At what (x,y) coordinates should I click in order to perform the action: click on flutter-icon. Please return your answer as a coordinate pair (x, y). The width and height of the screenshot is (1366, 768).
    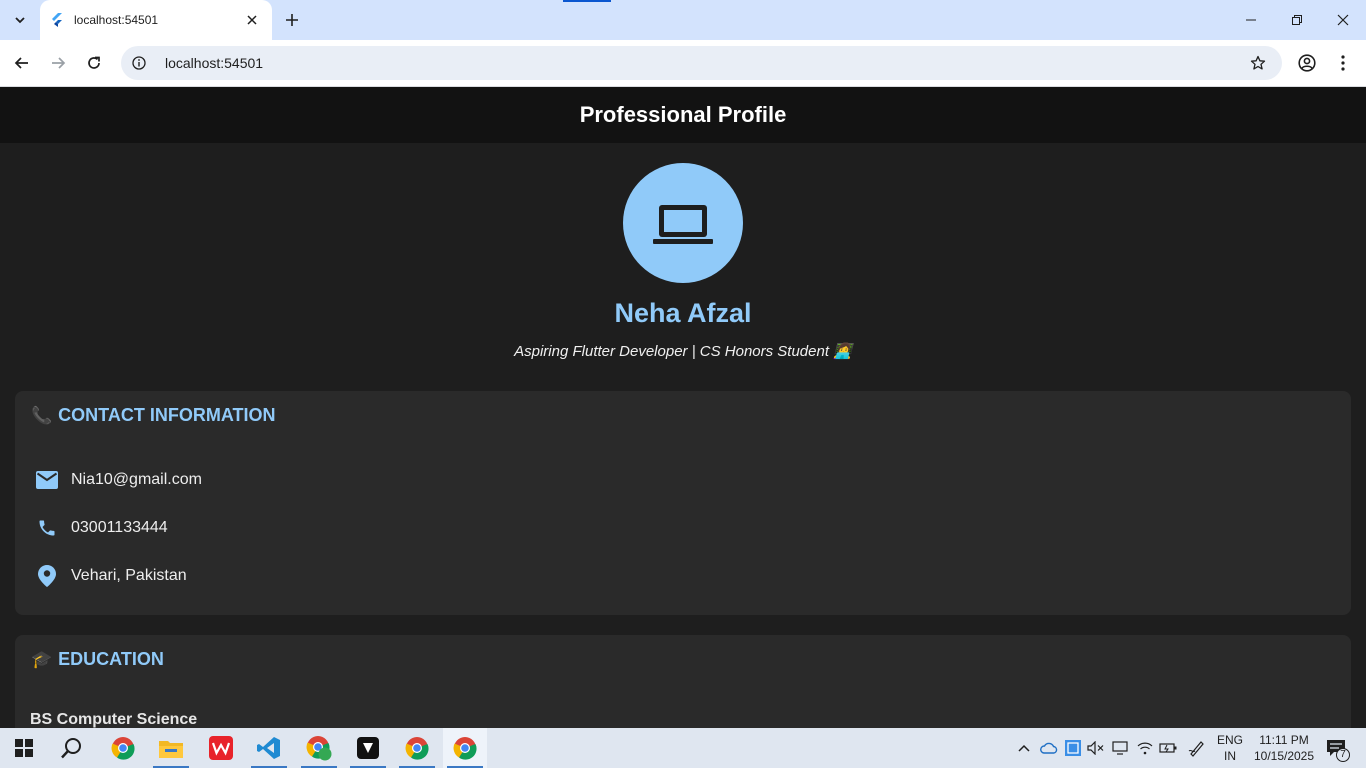
    Looking at the image, I should click on (57, 20).